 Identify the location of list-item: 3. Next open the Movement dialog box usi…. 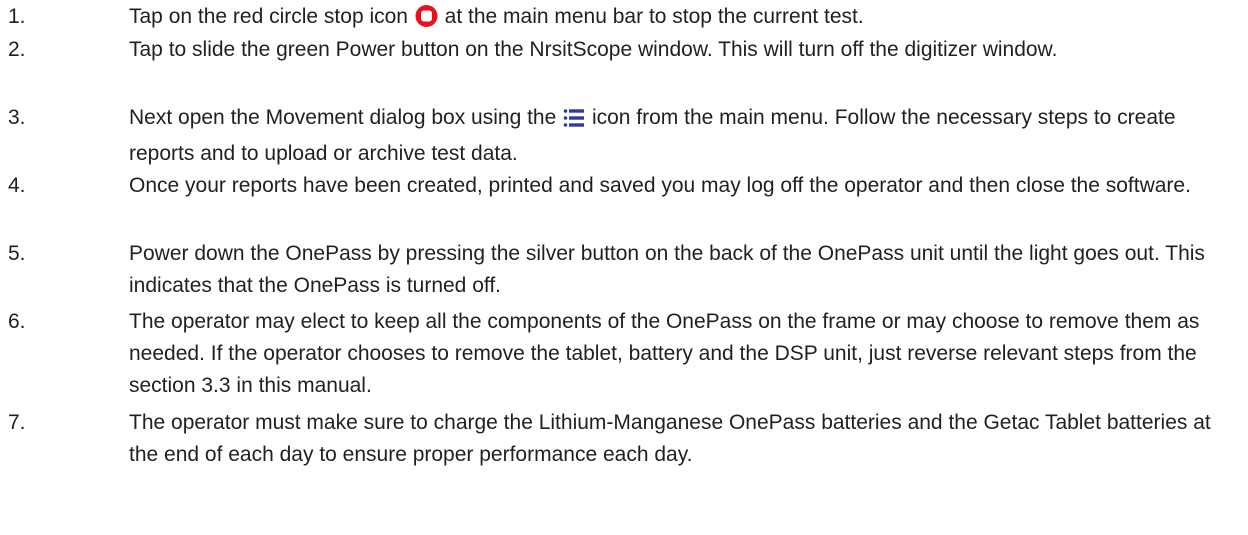
(614, 136).